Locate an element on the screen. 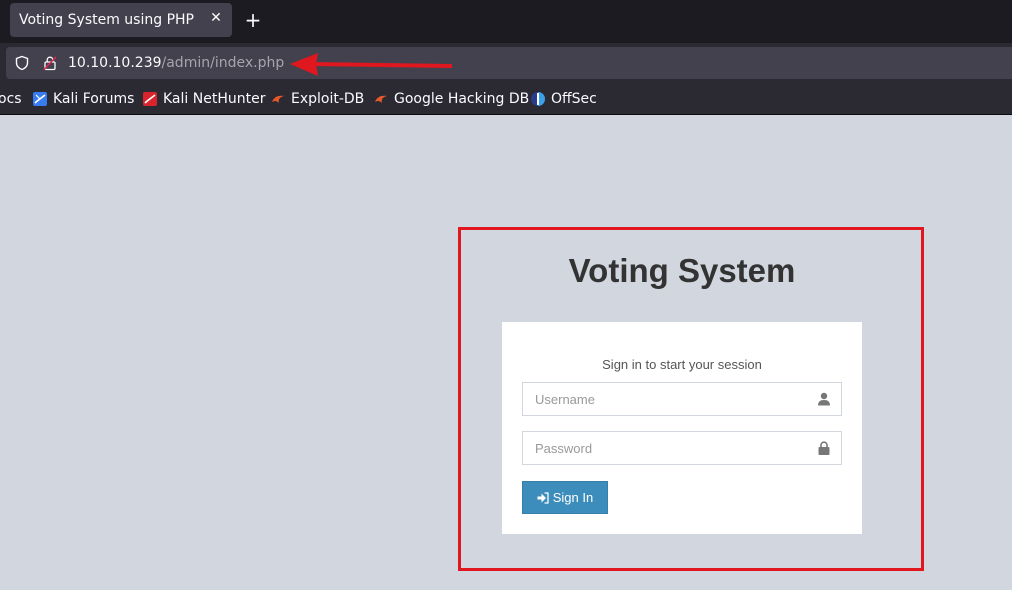 This screenshot has height=590, width=1012. bookmark-label: Kali NetHunter is located at coordinates (214, 99).